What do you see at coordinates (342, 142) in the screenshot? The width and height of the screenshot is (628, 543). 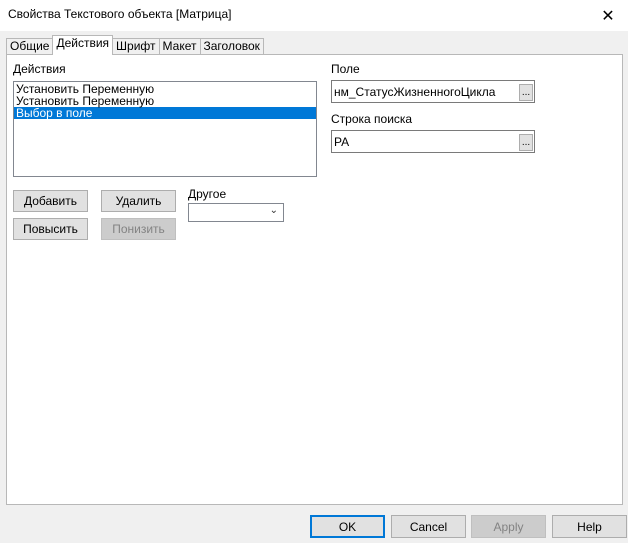 I see `search-value: PA` at bounding box center [342, 142].